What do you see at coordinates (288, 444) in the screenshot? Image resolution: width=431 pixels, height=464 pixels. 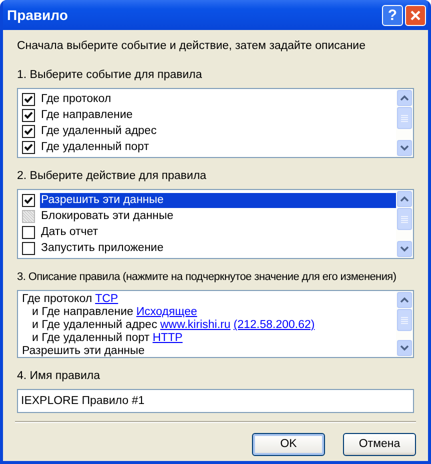 I see `dialog-button: OK` at bounding box center [288, 444].